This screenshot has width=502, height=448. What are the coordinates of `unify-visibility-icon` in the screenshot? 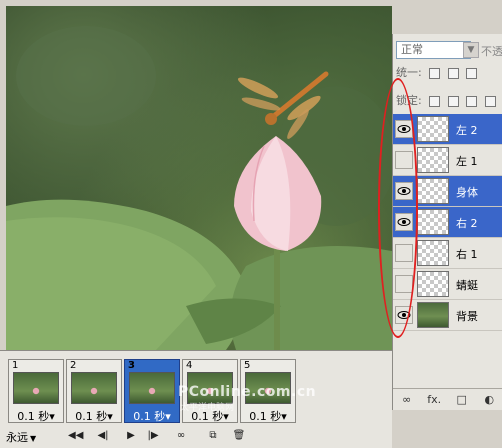 It's located at (453, 73).